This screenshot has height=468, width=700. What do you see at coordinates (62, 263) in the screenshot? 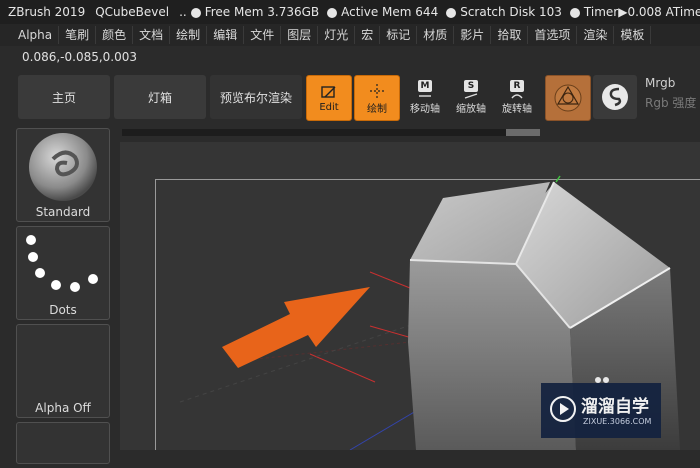
I see `dots-stroke-icon` at bounding box center [62, 263].